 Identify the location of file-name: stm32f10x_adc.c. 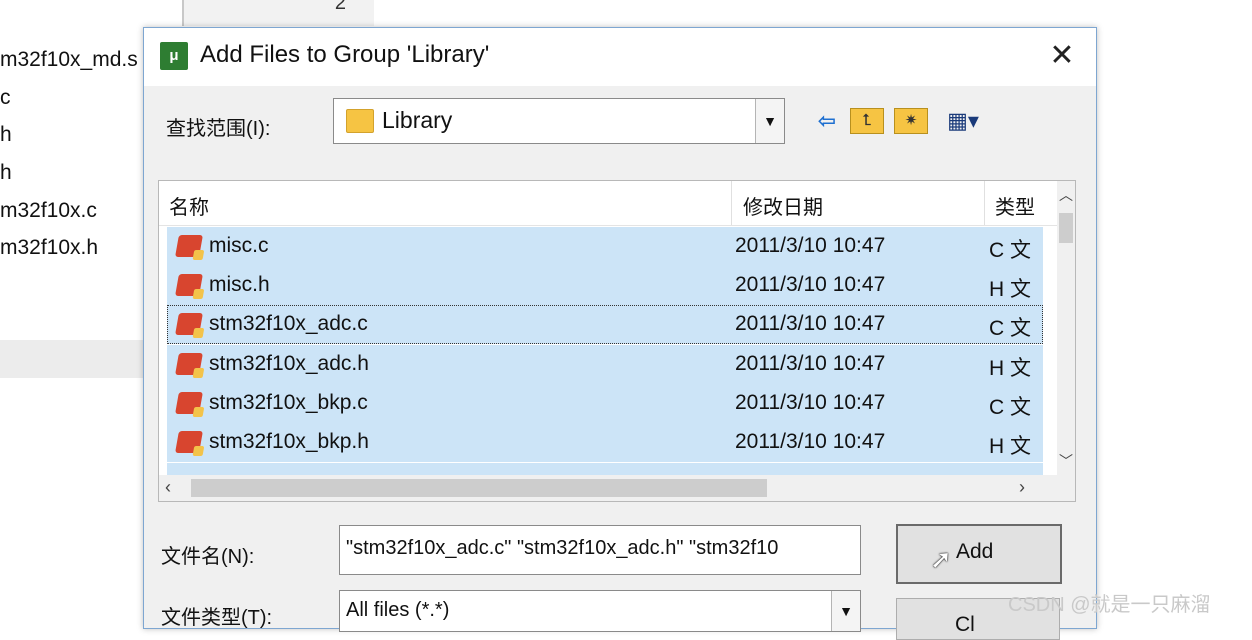
(288, 323).